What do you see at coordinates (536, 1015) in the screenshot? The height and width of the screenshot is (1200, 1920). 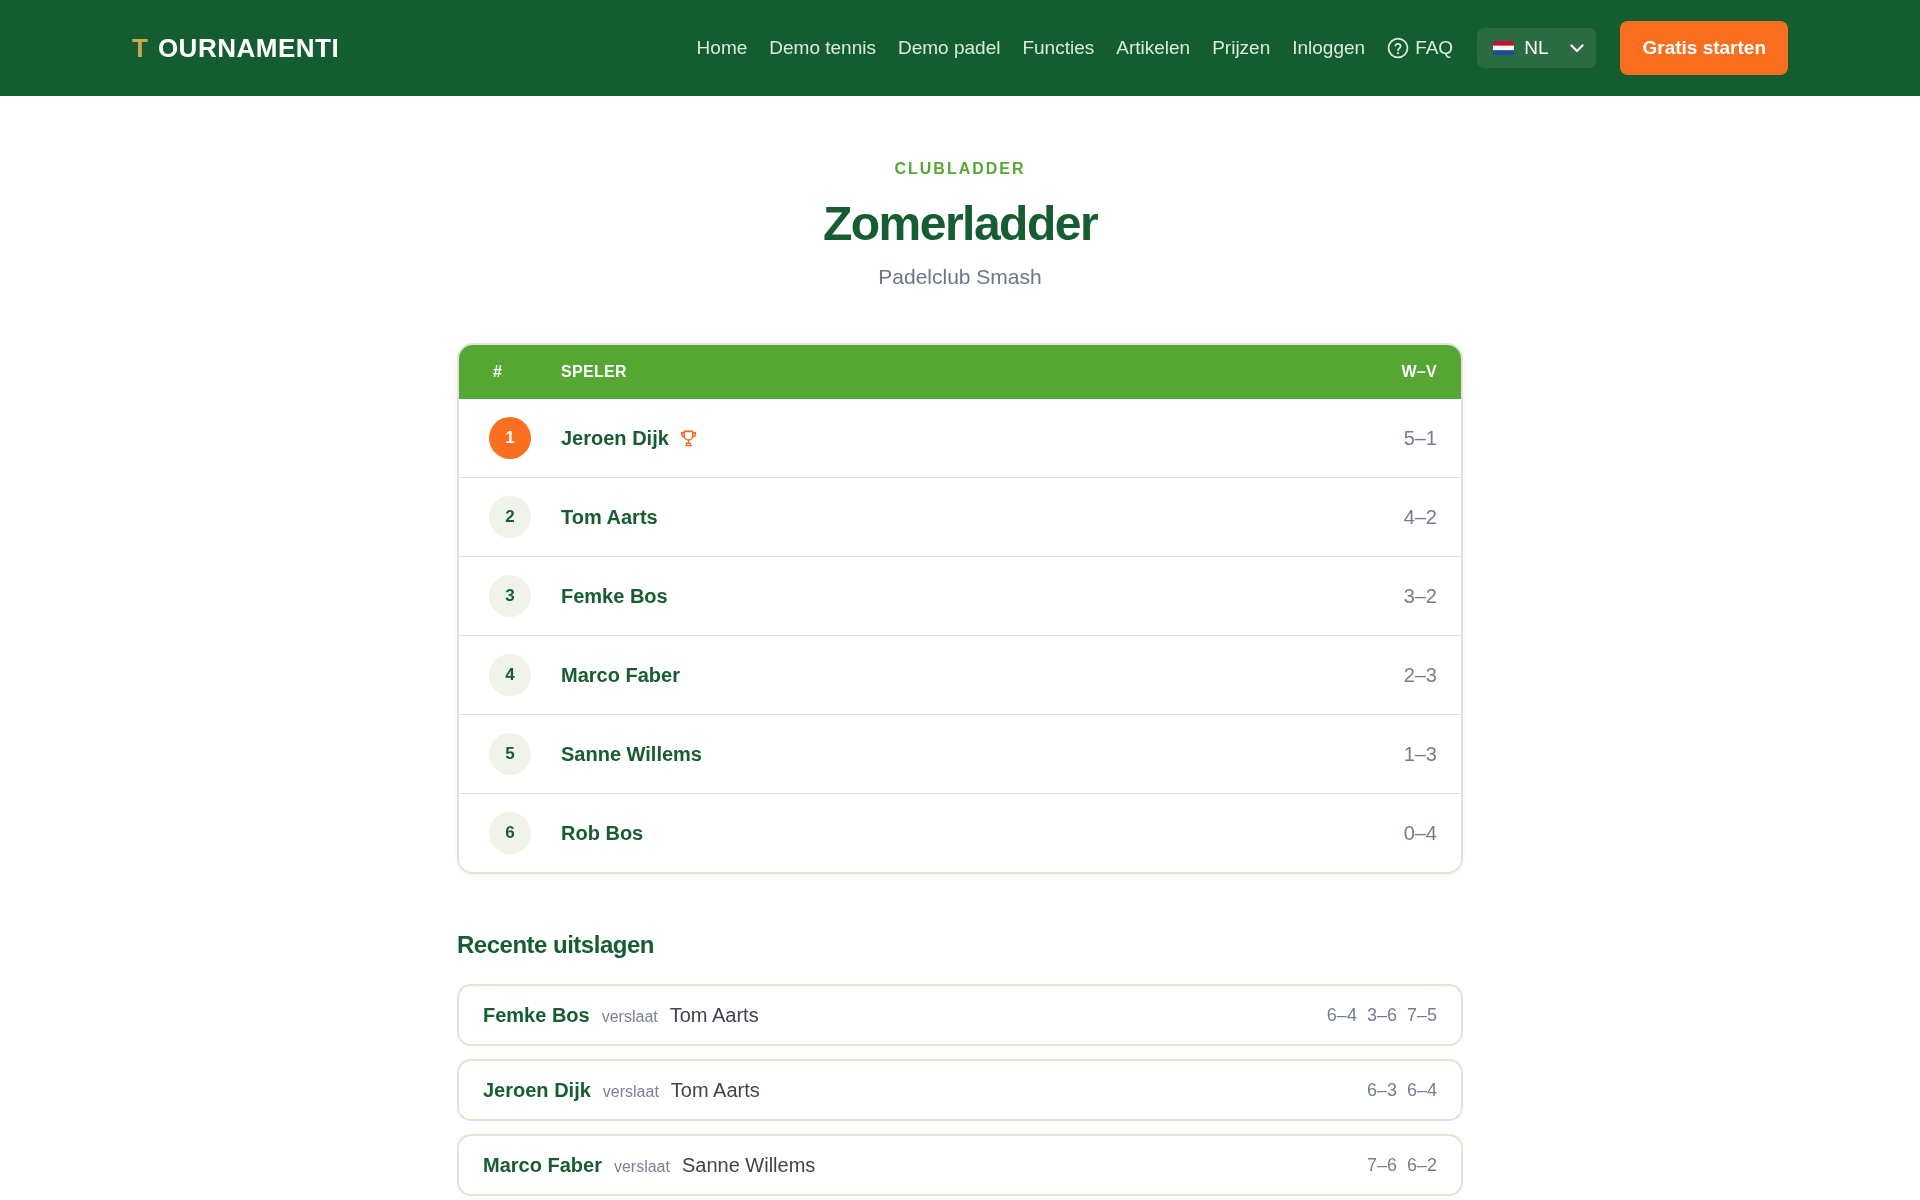 I see `winner-name: Femke Bos` at bounding box center [536, 1015].